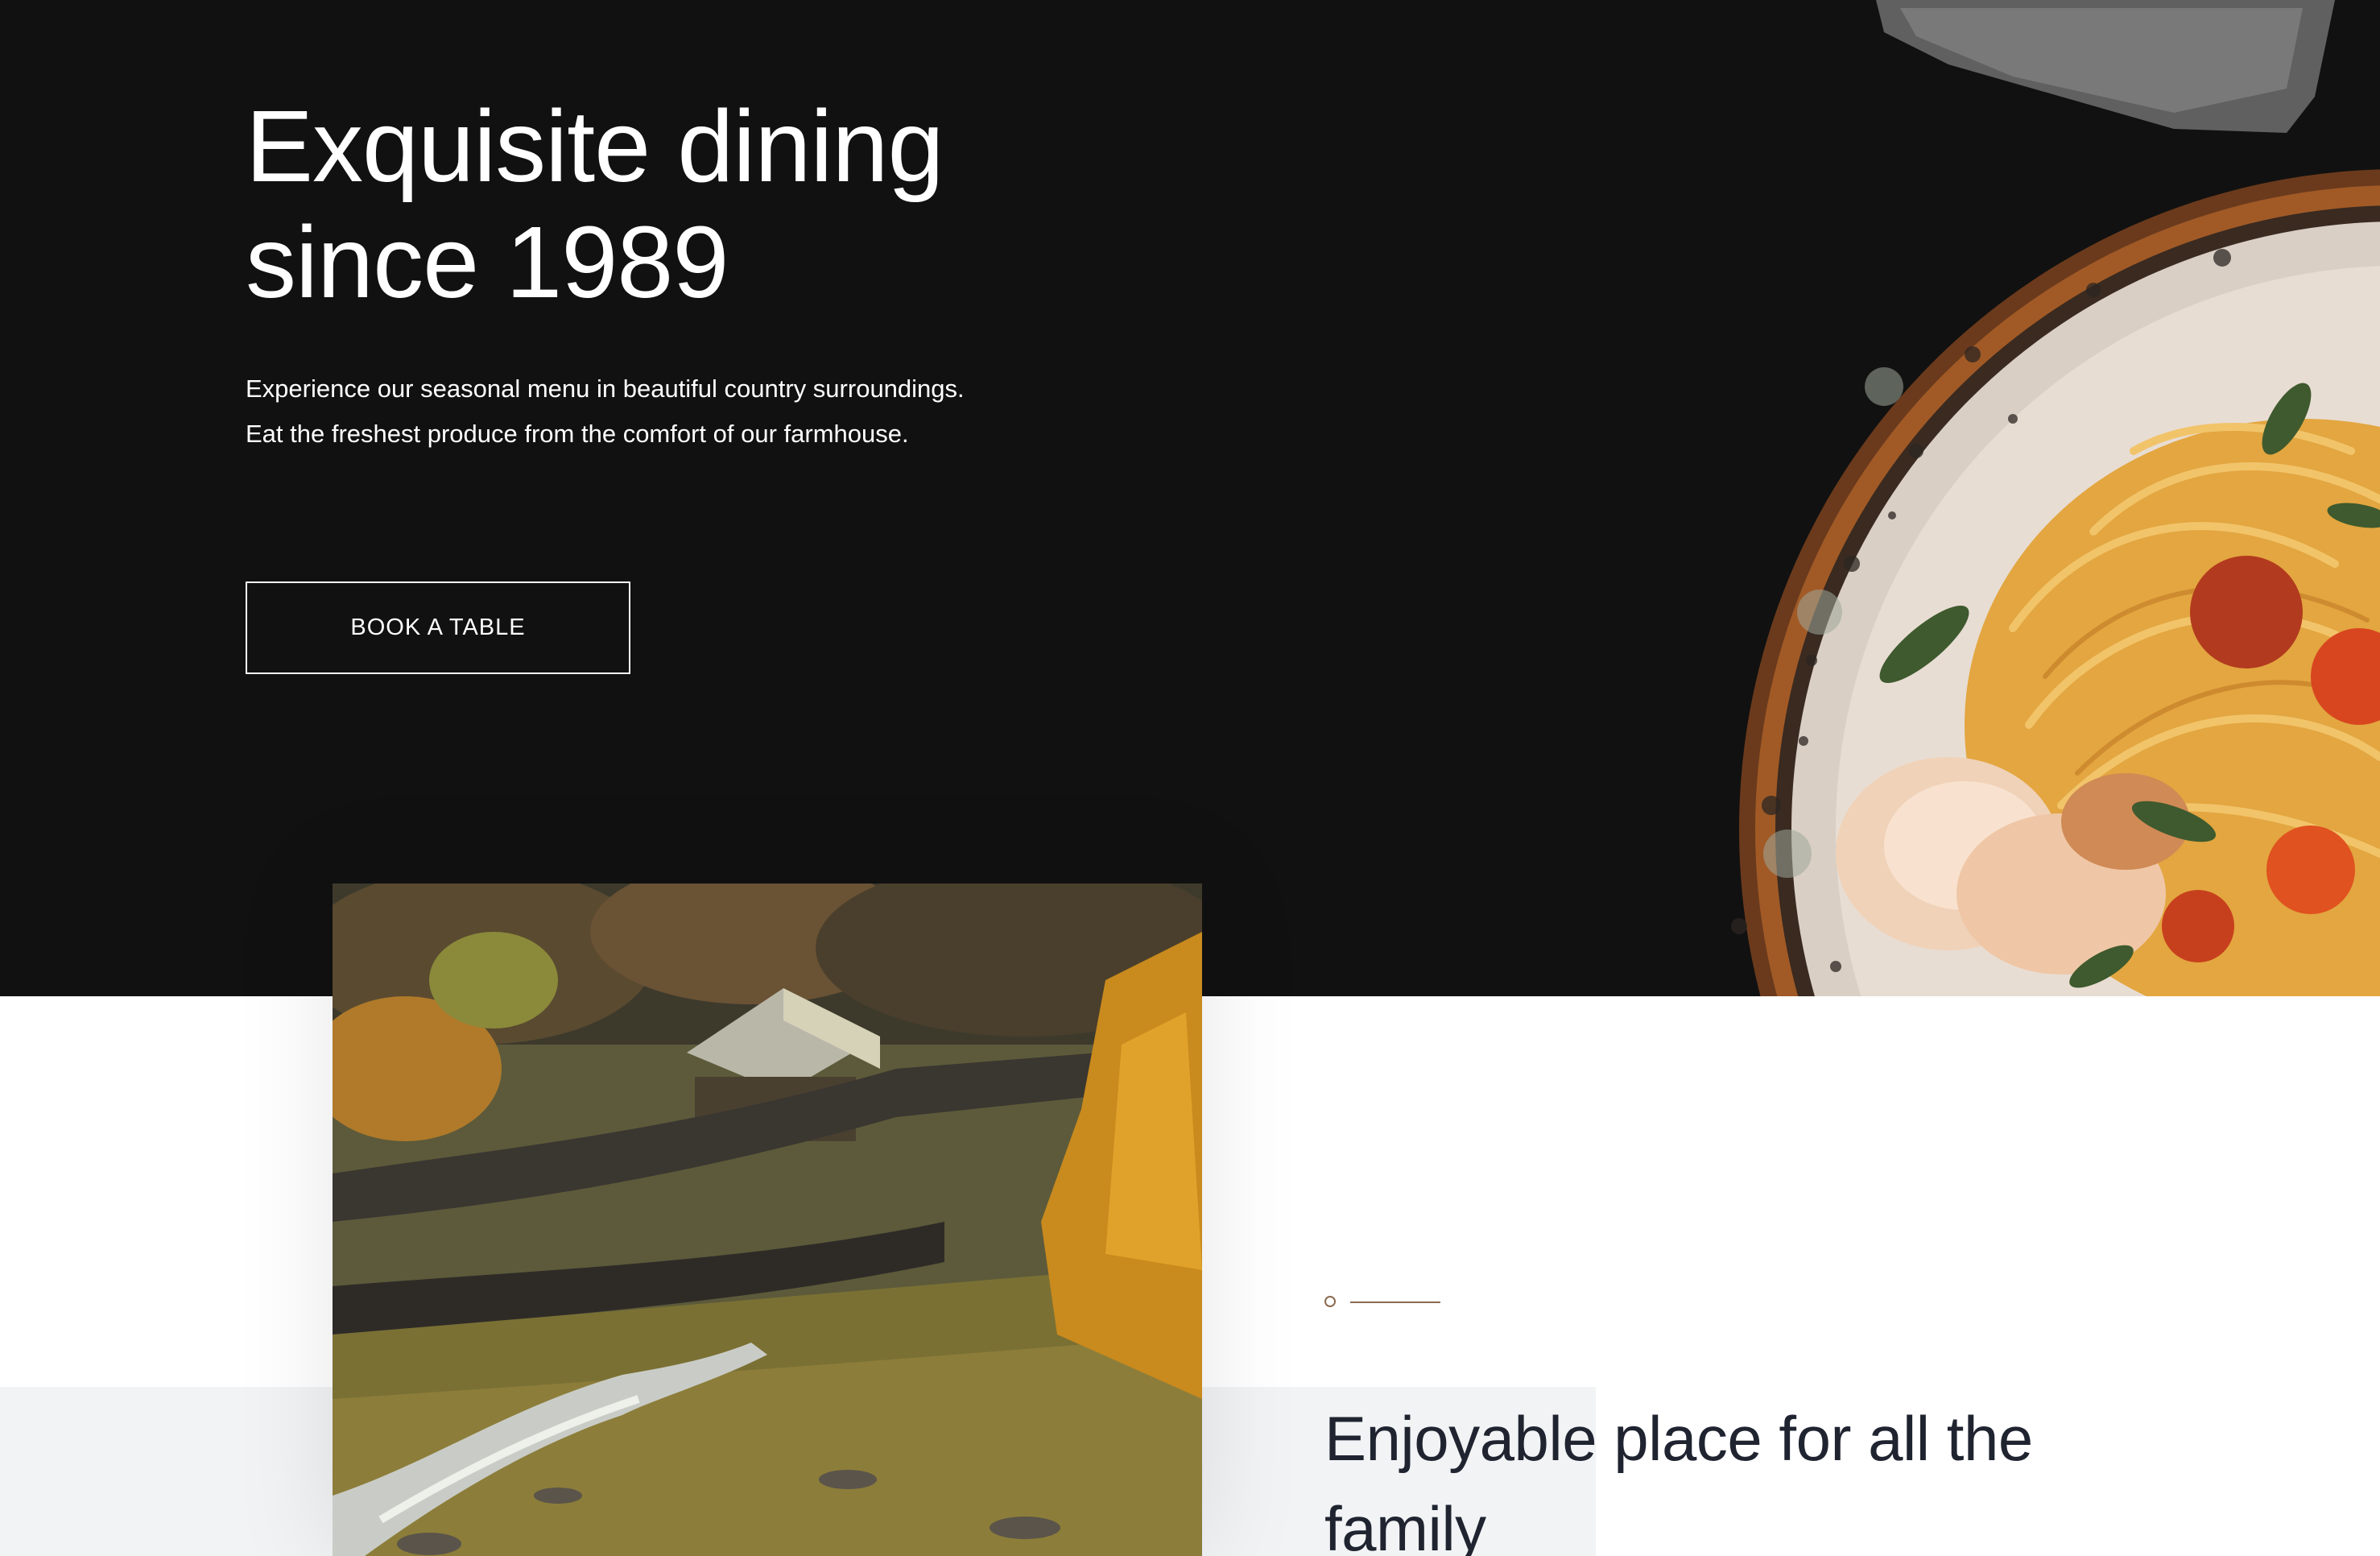 The width and height of the screenshot is (2380, 1556). I want to click on divider-dot-icon, so click(1330, 1301).